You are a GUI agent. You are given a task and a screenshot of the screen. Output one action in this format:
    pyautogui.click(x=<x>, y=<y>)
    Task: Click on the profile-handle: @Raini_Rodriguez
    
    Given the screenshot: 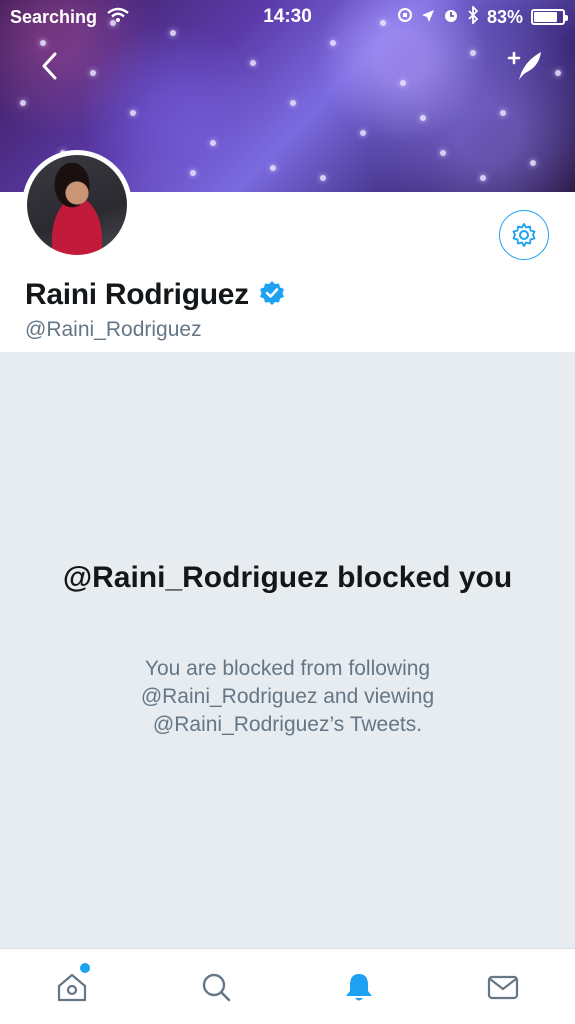 What is the action you would take?
    pyautogui.click(x=113, y=329)
    